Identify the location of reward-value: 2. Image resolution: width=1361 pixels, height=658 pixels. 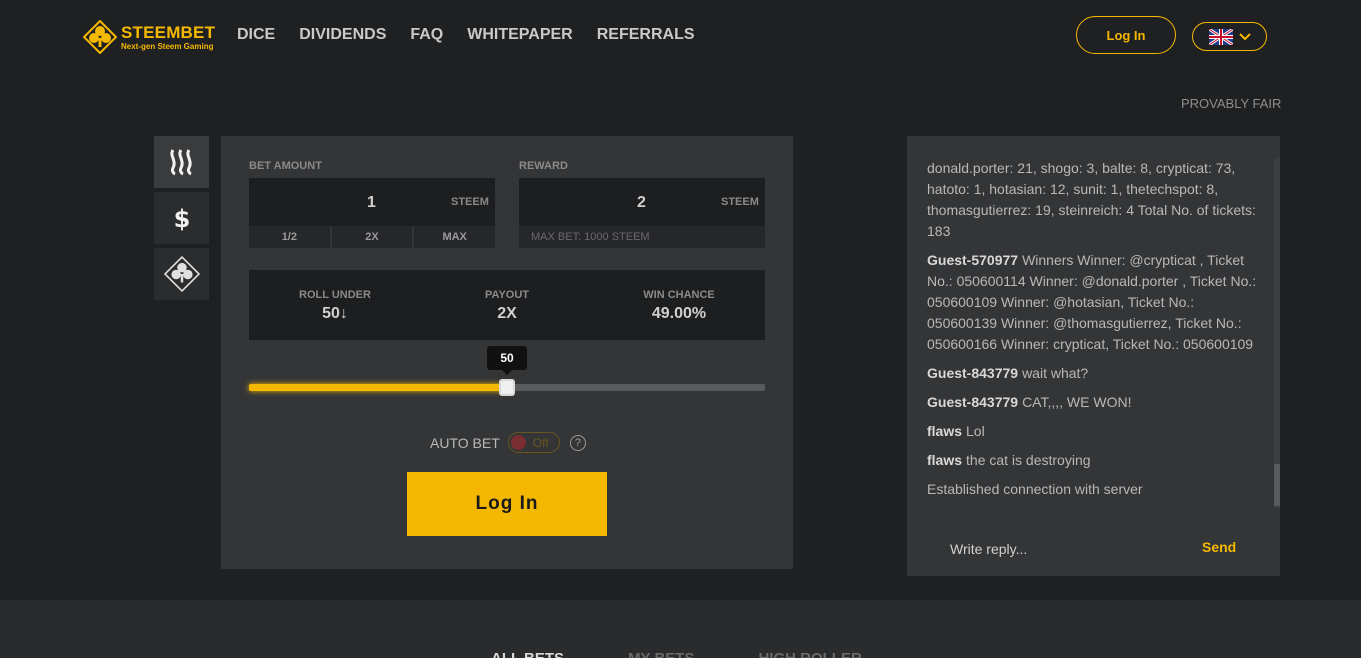
(641, 202).